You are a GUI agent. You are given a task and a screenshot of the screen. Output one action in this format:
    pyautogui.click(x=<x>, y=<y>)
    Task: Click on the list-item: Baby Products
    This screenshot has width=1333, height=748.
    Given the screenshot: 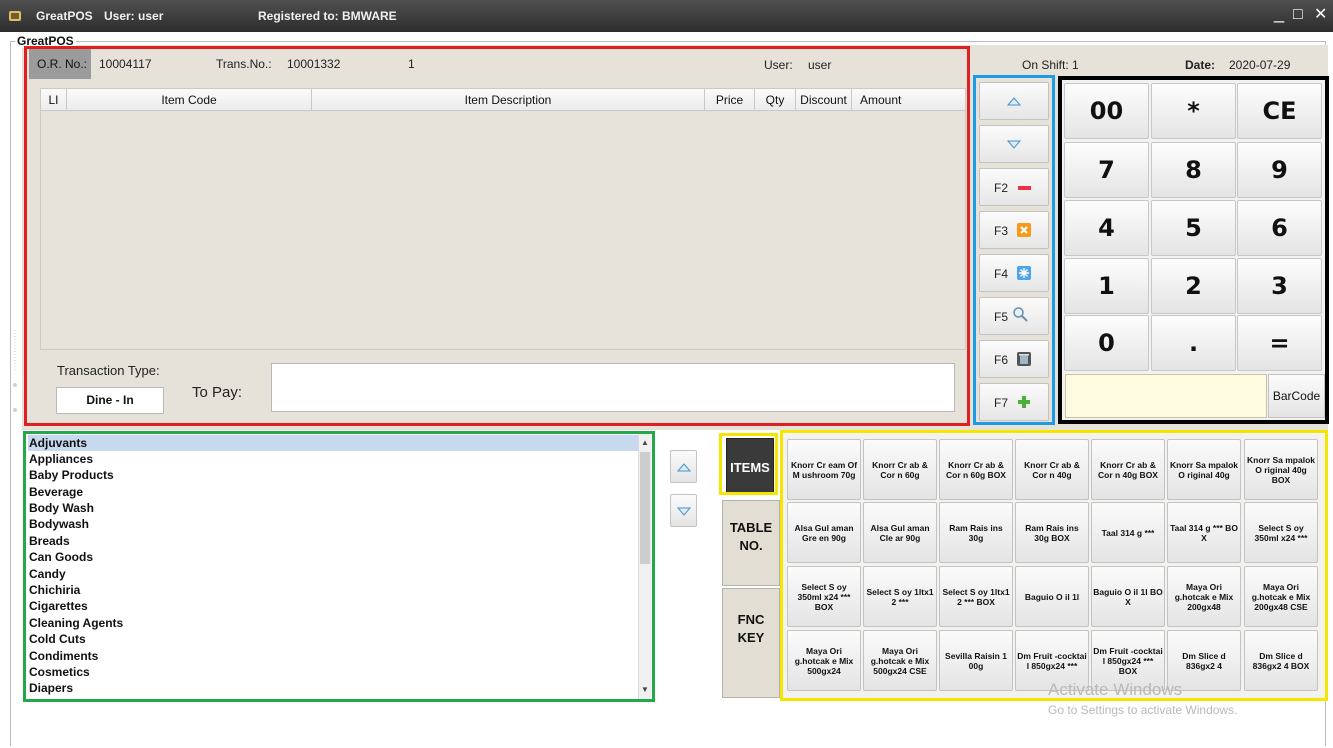 What is the action you would take?
    pyautogui.click(x=333, y=475)
    